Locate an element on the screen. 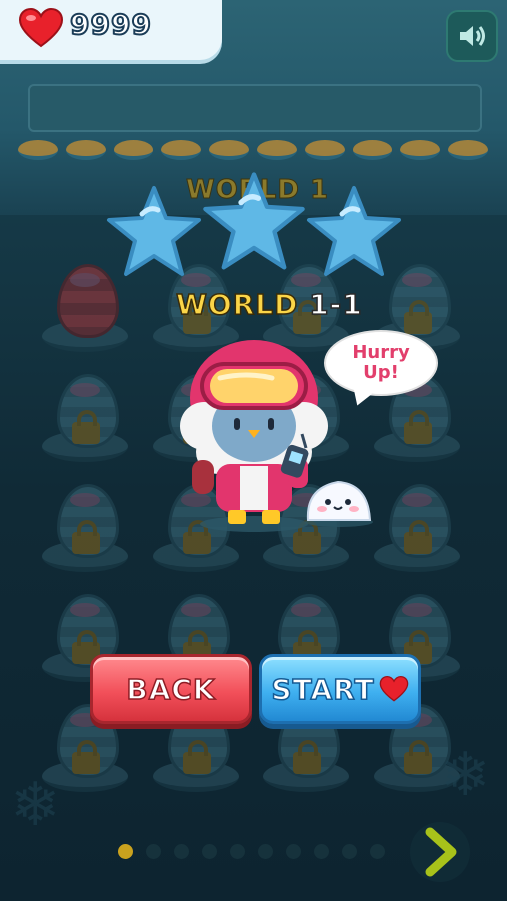 This screenshot has width=507, height=901. next-page-arrow-icon is located at coordinates (440, 852).